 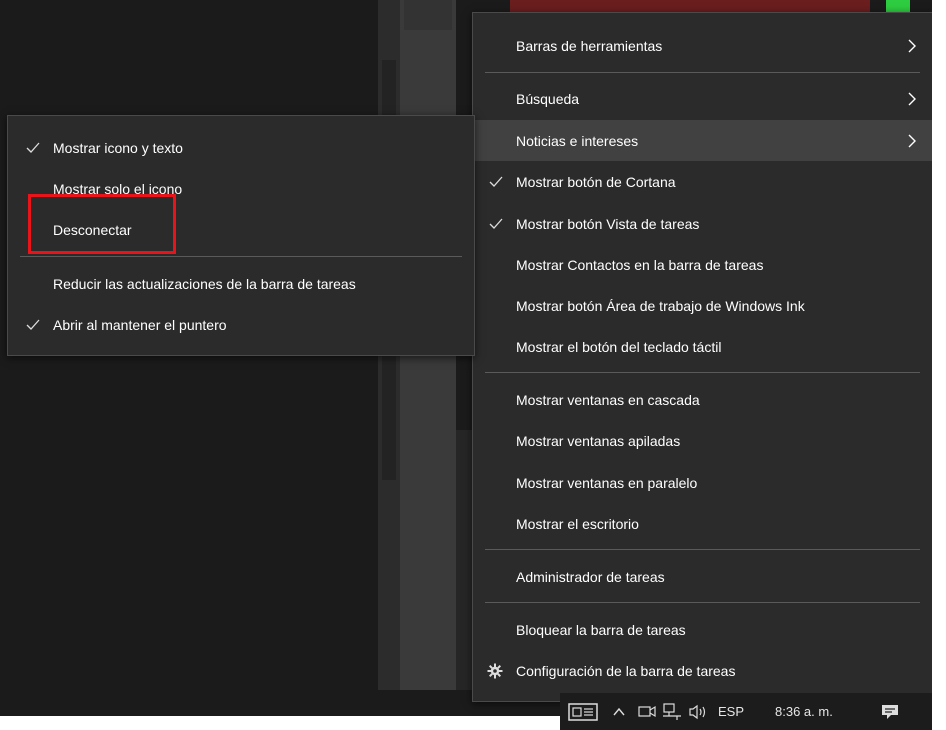 What do you see at coordinates (640, 264) in the screenshot?
I see `menu-item-label: Mostrar Contactos en la barra de tareas` at bounding box center [640, 264].